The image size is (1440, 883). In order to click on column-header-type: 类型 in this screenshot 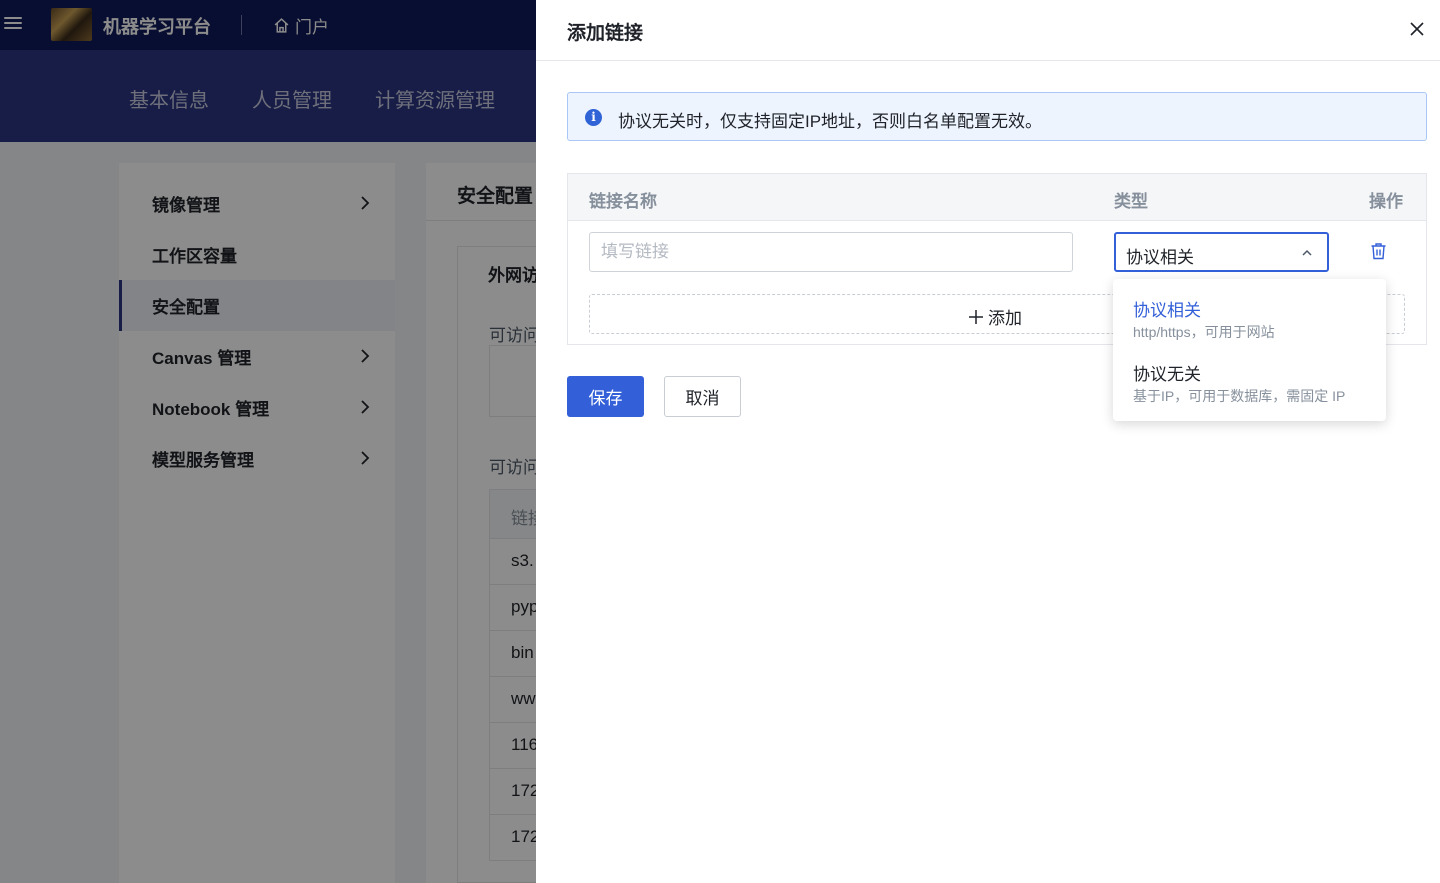, I will do `click(1131, 201)`.